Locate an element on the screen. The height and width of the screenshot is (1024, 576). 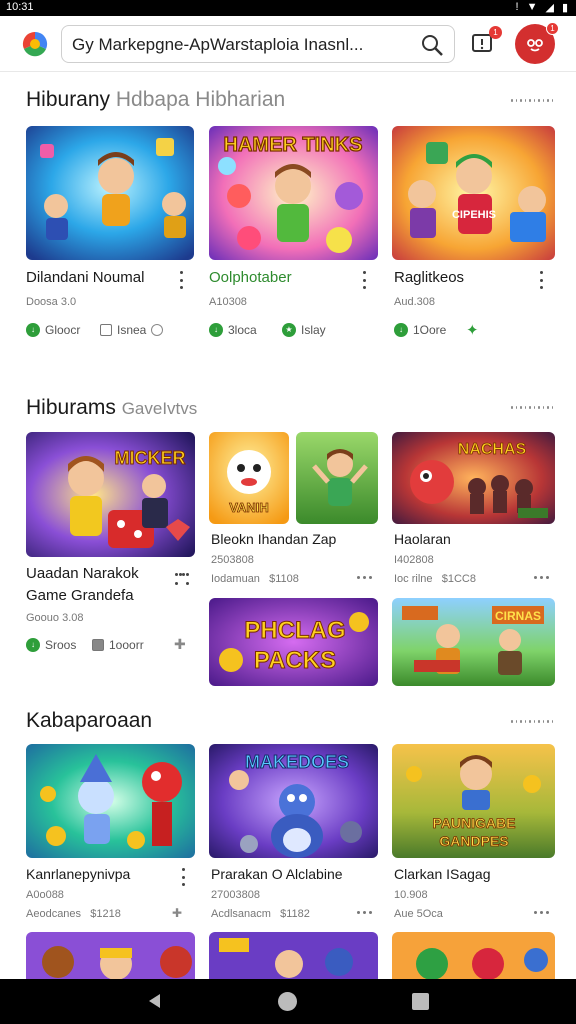
game-thumbnail: PHCLAG PACKS is located at coordinates (293, 642).